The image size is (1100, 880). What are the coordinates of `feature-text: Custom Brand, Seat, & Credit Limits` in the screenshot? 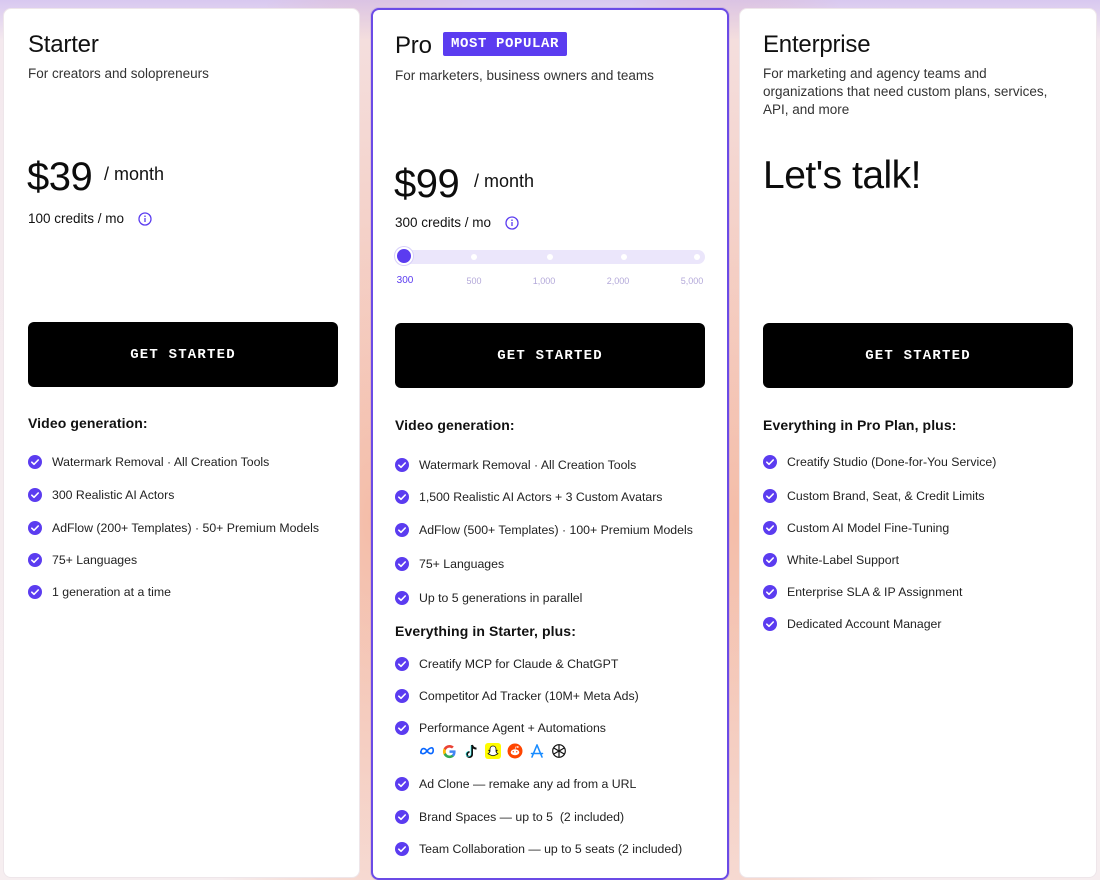 It's located at (886, 496).